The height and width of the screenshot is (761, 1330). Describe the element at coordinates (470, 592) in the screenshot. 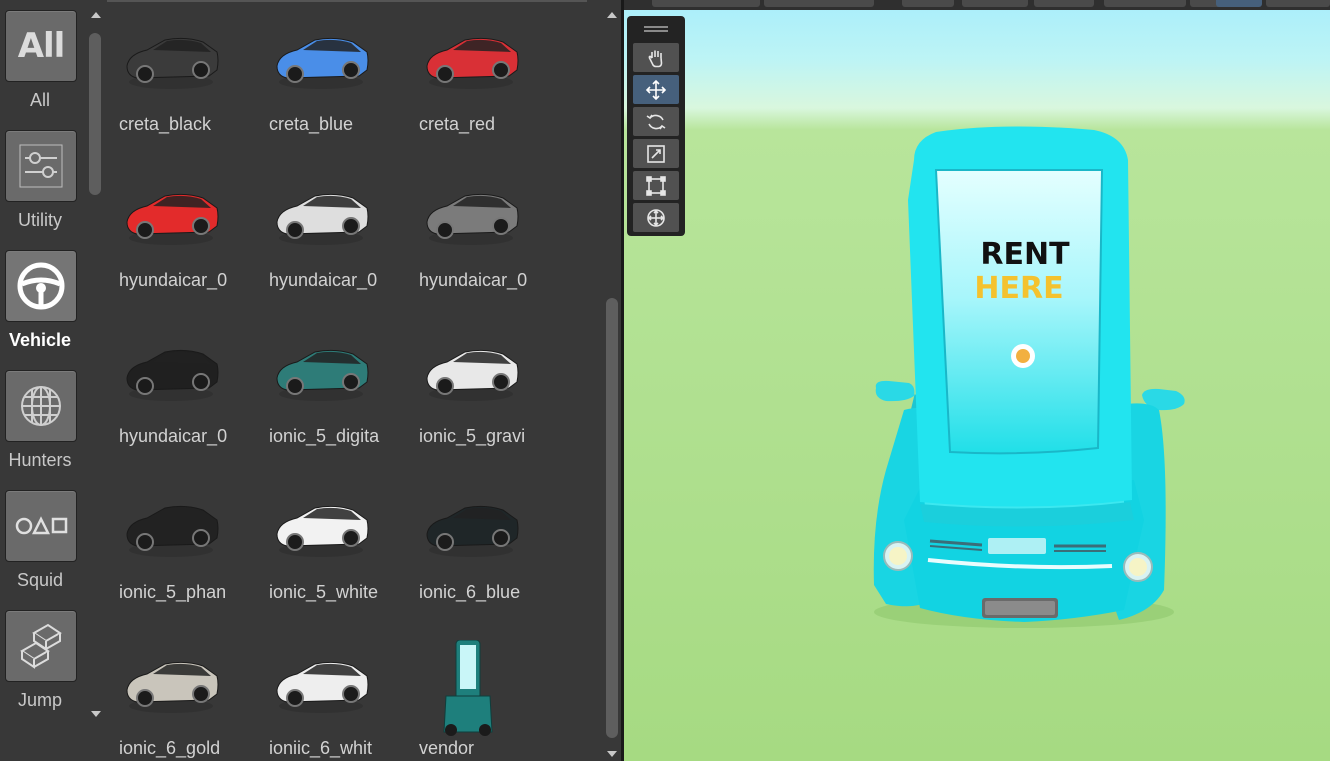

I see `asset-name: ionic_6_blue` at that location.